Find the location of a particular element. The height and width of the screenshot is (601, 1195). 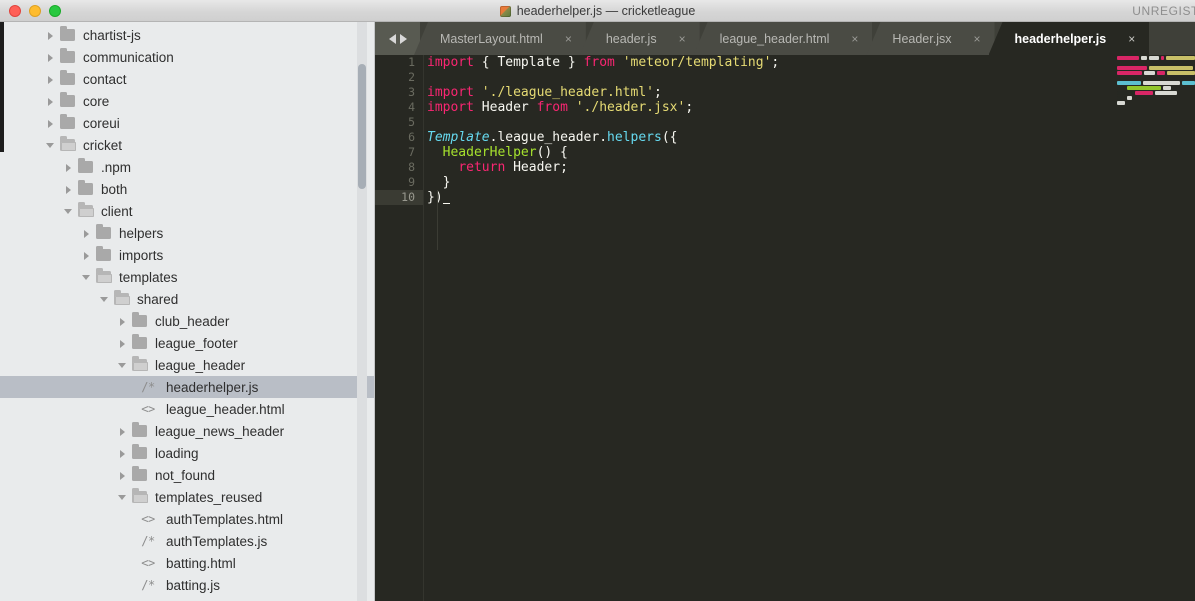

editor-tab: Header.jsx × is located at coordinates (930, 38).